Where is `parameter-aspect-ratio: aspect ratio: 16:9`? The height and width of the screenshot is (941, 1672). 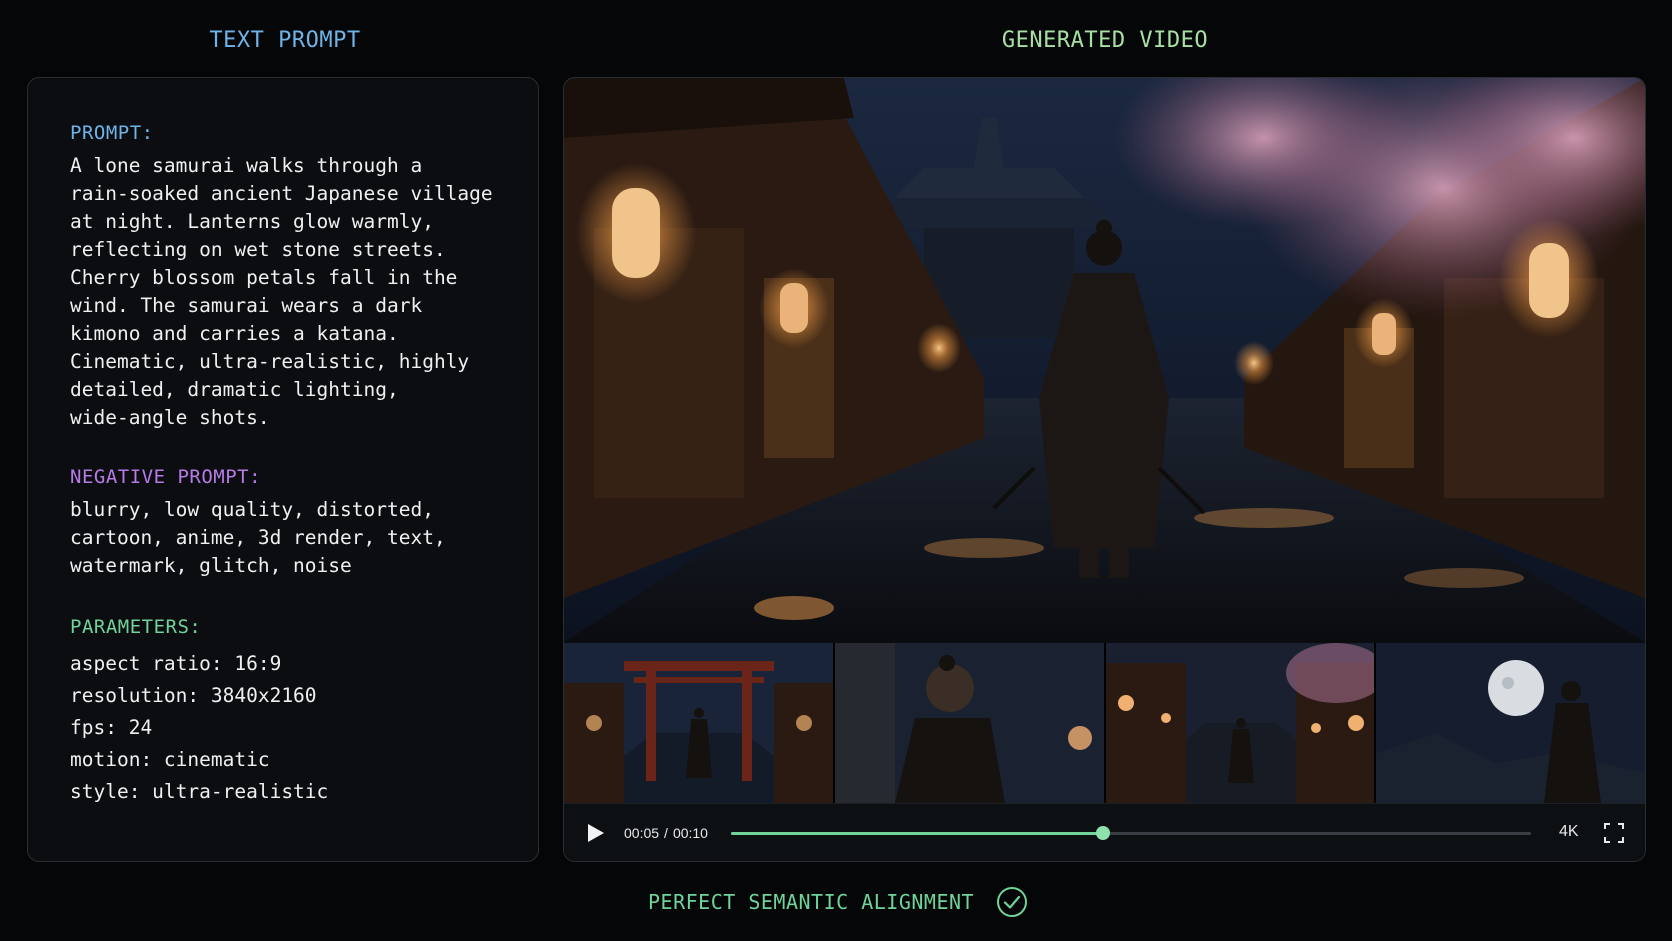 parameter-aspect-ratio: aspect ratio: 16:9 is located at coordinates (176, 663).